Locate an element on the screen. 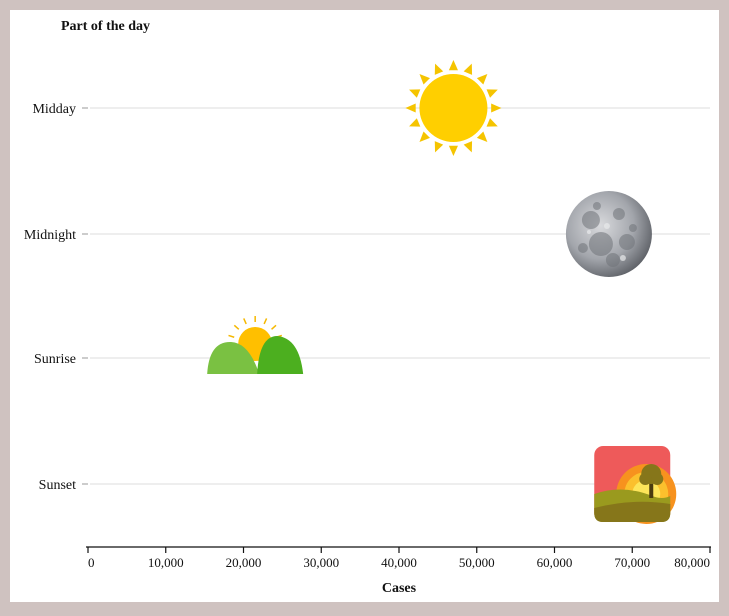  data-point-midday-sun-icon is located at coordinates (453, 108).